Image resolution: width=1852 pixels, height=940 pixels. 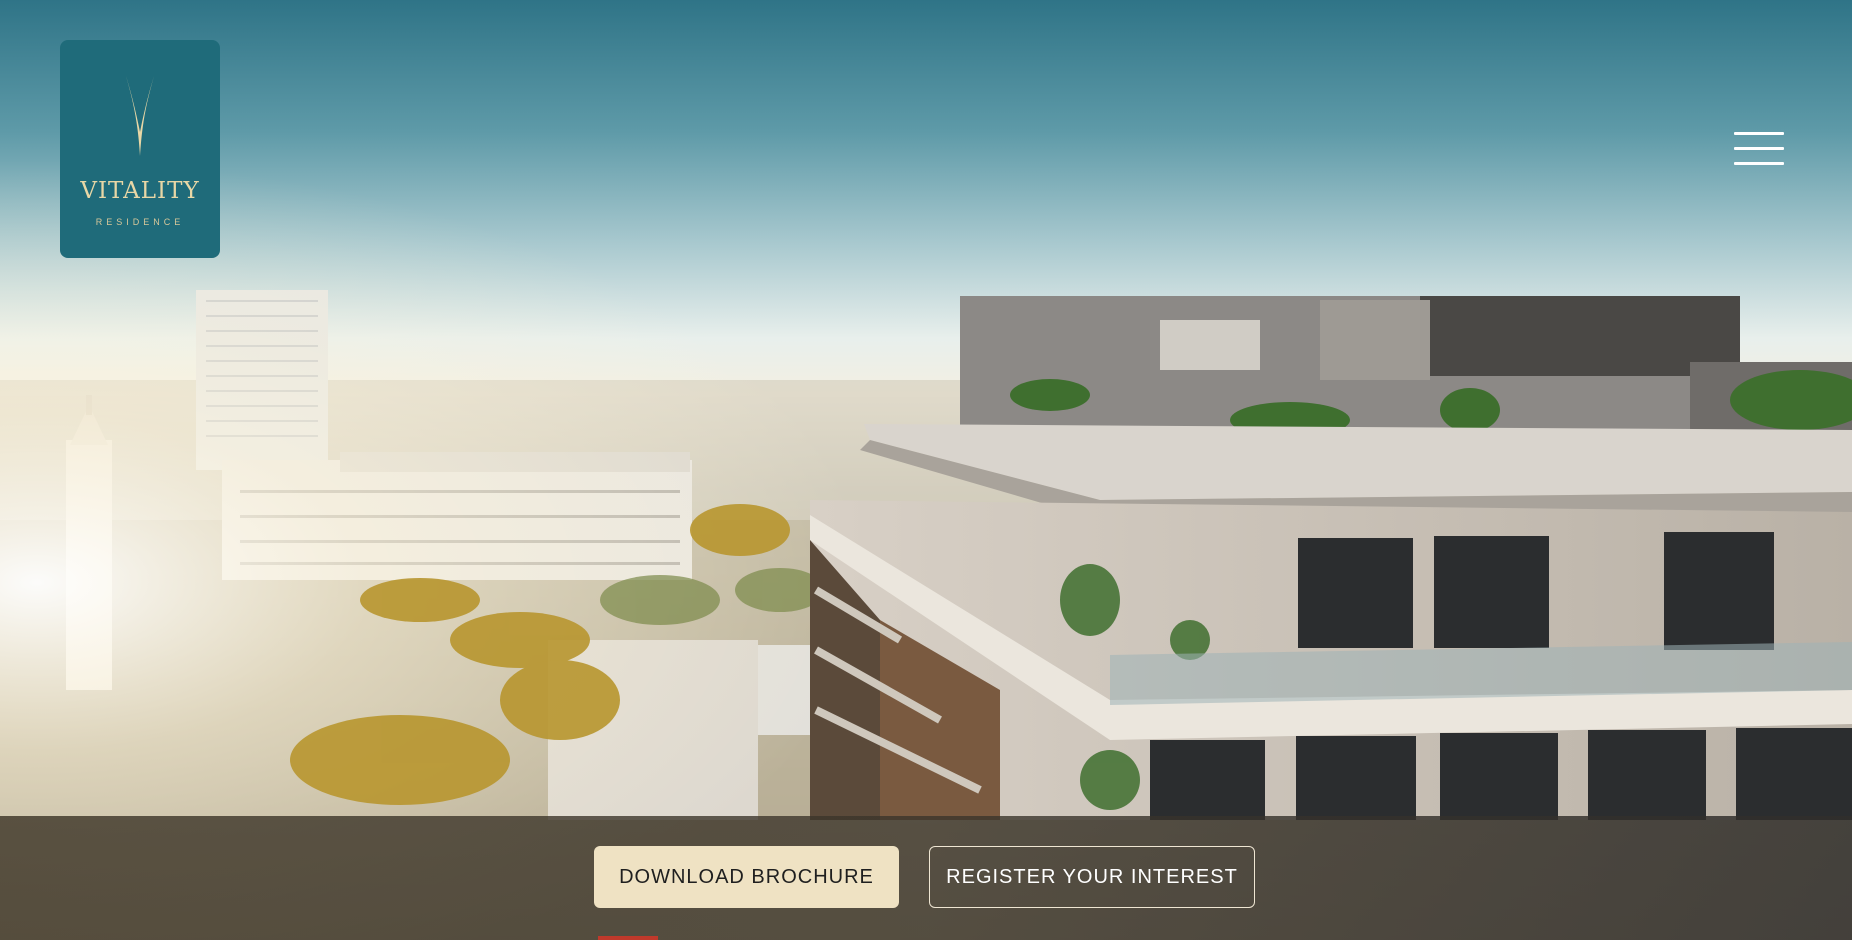 I want to click on download-brochure-button: DOWNLOAD BROCHURE, so click(x=746, y=877).